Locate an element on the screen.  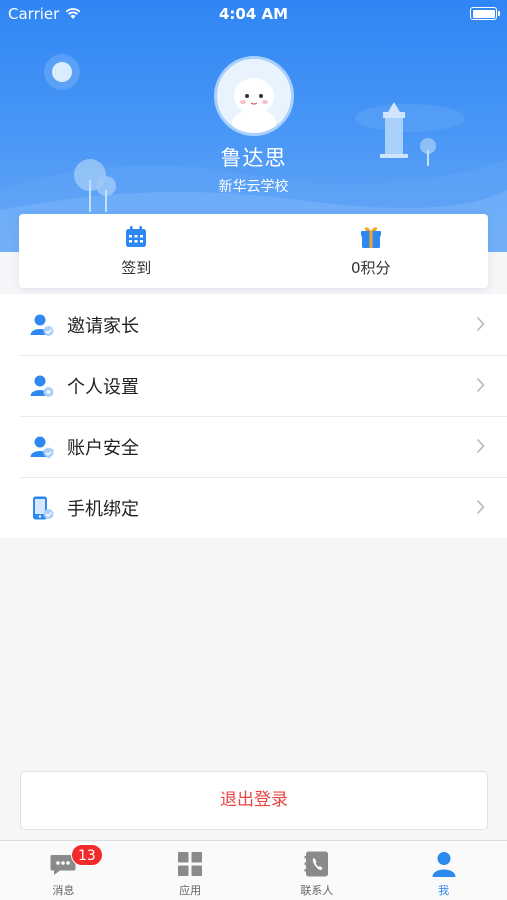
quick-actions-card: 签到 0积分 is located at coordinates (253, 251).